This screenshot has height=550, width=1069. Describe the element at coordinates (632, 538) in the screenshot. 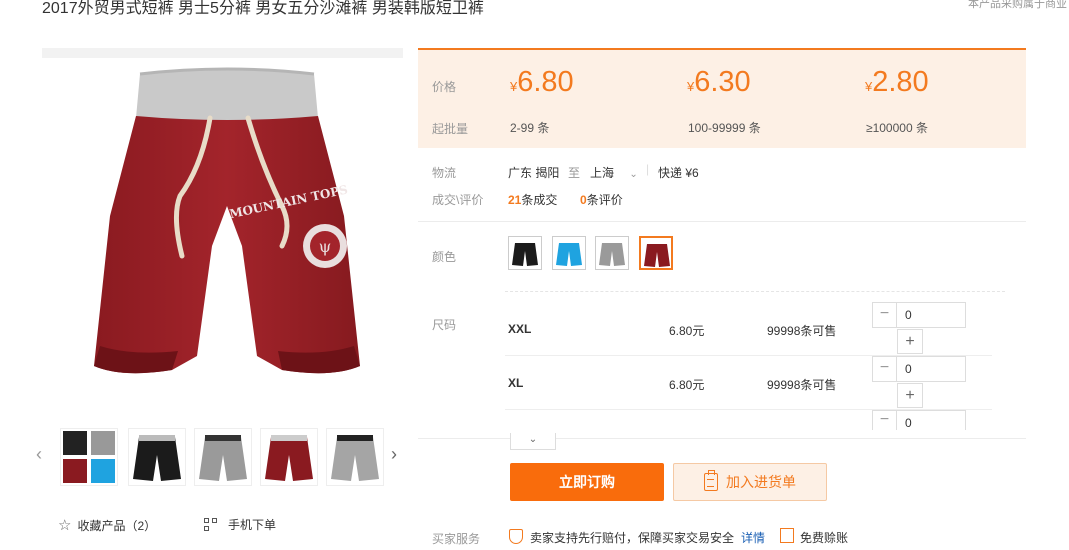

I see `guarantee-text: 卖家支持先行赔付，保障买家交易安全` at that location.